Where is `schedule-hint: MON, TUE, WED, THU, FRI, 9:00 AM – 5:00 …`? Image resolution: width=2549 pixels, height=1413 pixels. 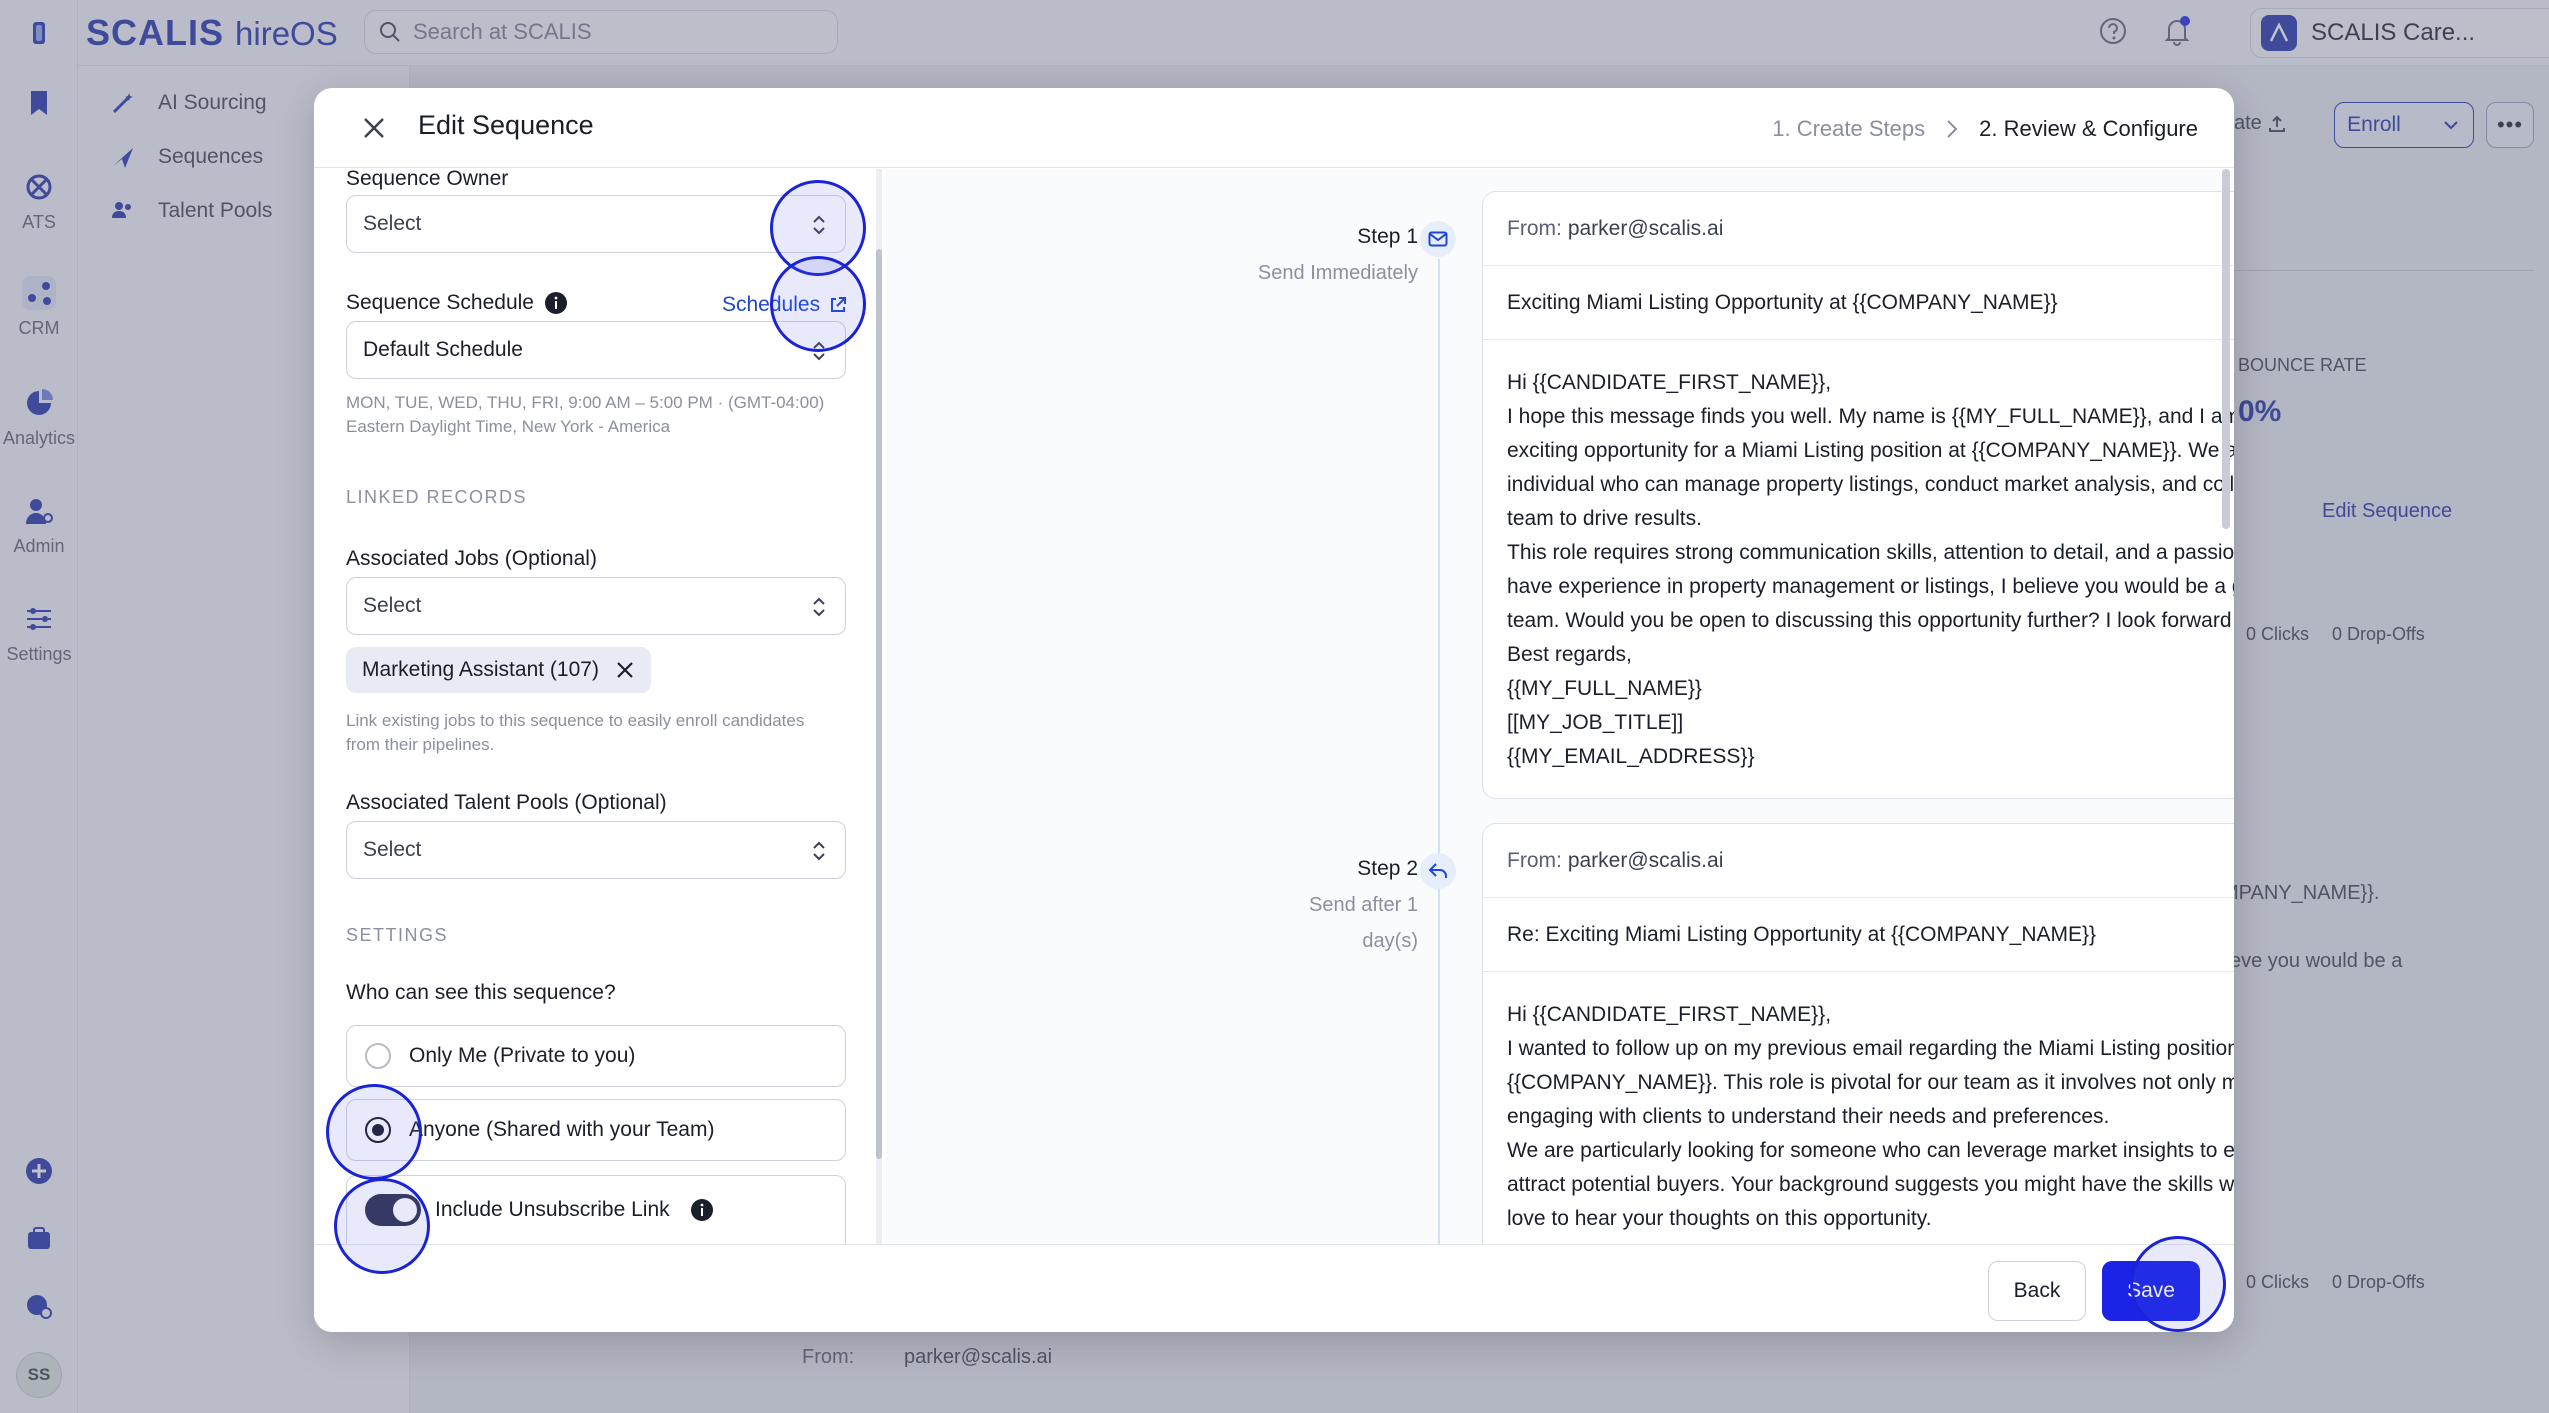 schedule-hint: MON, TUE, WED, THU, FRI, 9:00 AM – 5:00 … is located at coordinates (585, 414).